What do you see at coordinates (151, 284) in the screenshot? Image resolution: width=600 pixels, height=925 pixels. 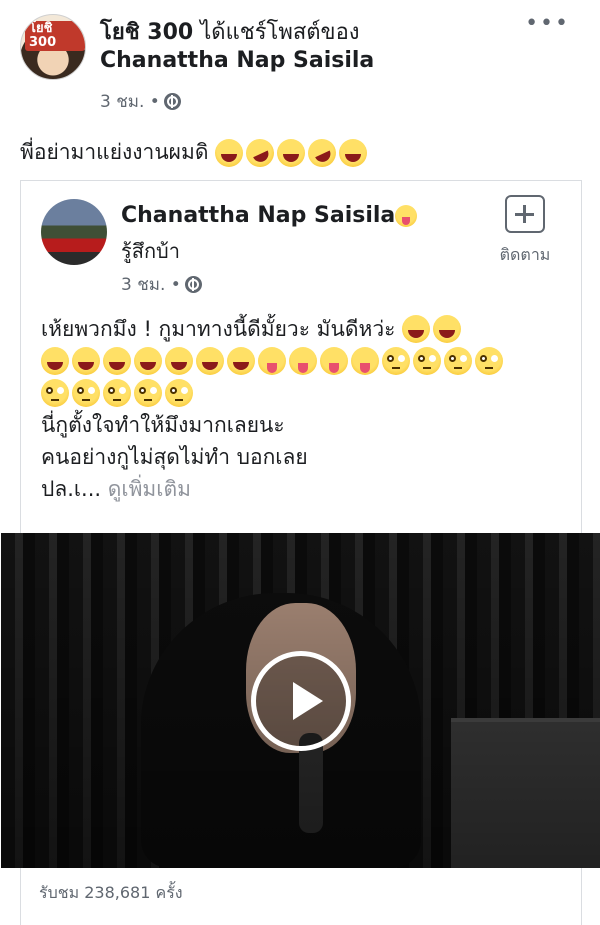 I see `shared-post-time: 3 ชม. •` at bounding box center [151, 284].